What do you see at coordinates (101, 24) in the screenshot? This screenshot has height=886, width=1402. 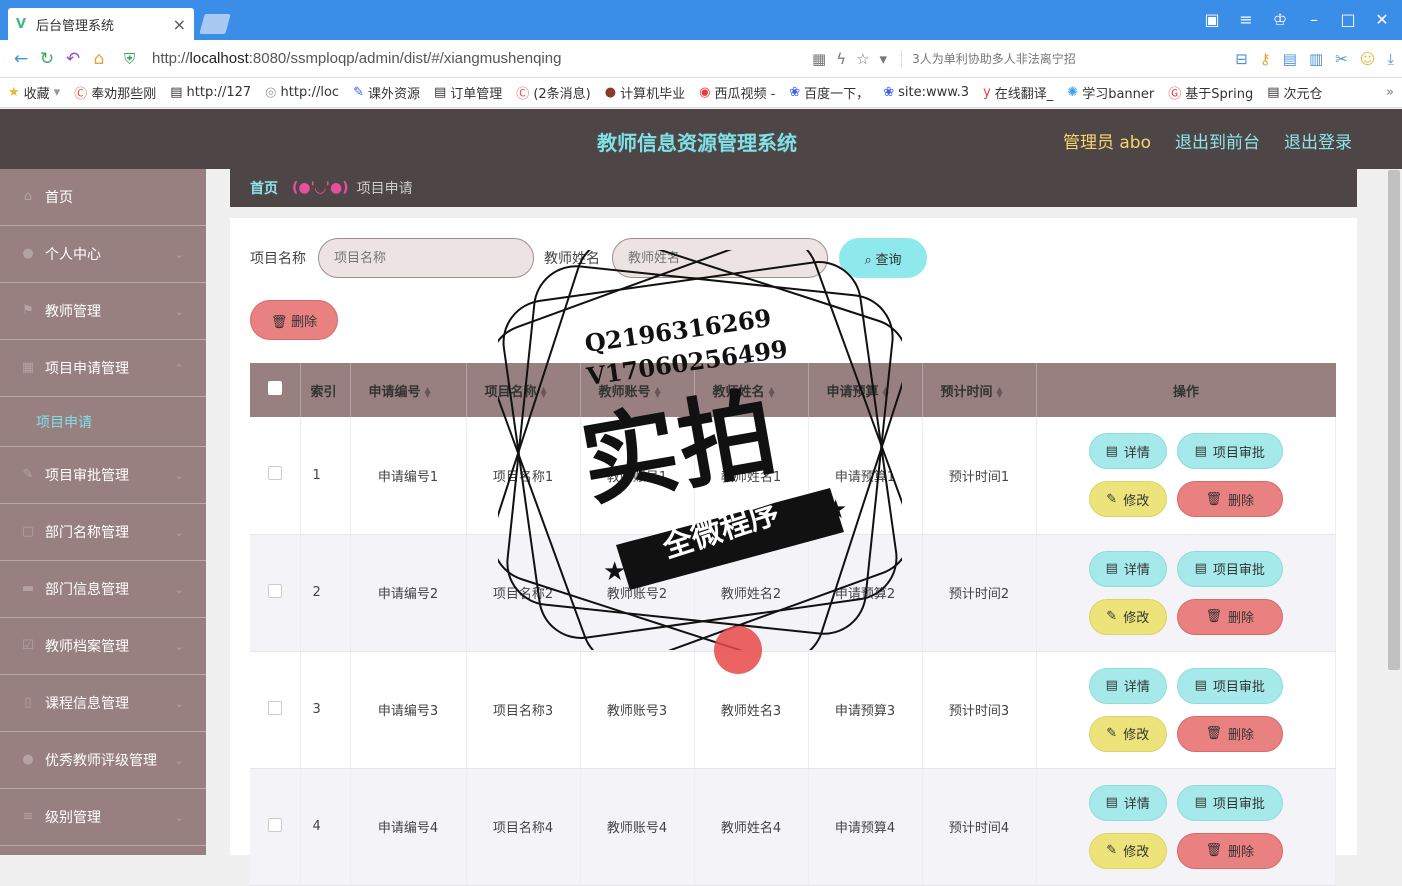 I see `browser-tab: V 后台管理系统 ×` at bounding box center [101, 24].